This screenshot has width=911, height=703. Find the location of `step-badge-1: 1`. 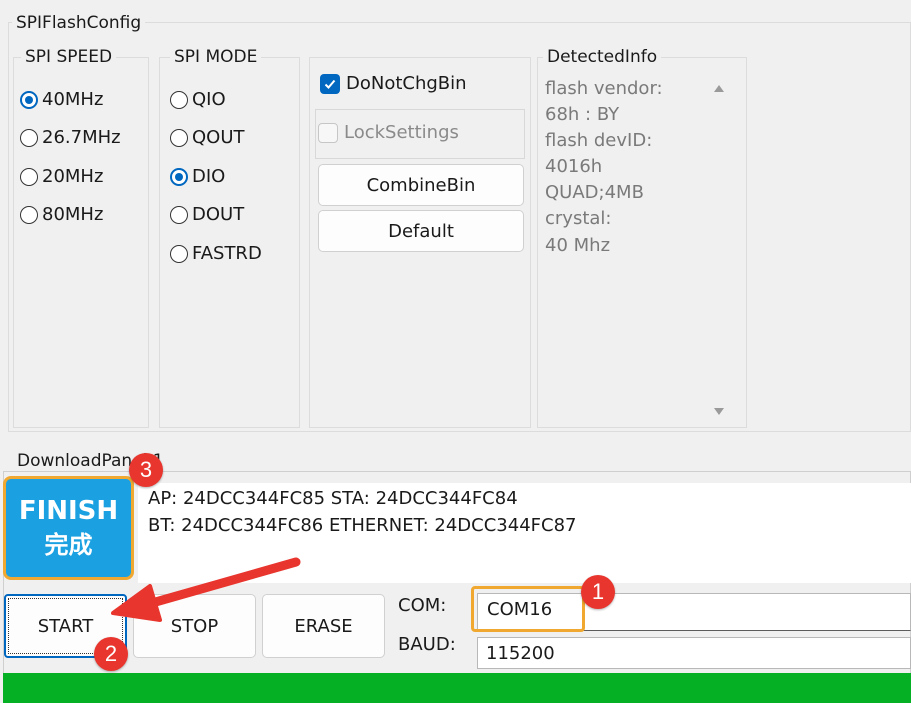

step-badge-1: 1 is located at coordinates (598, 592).